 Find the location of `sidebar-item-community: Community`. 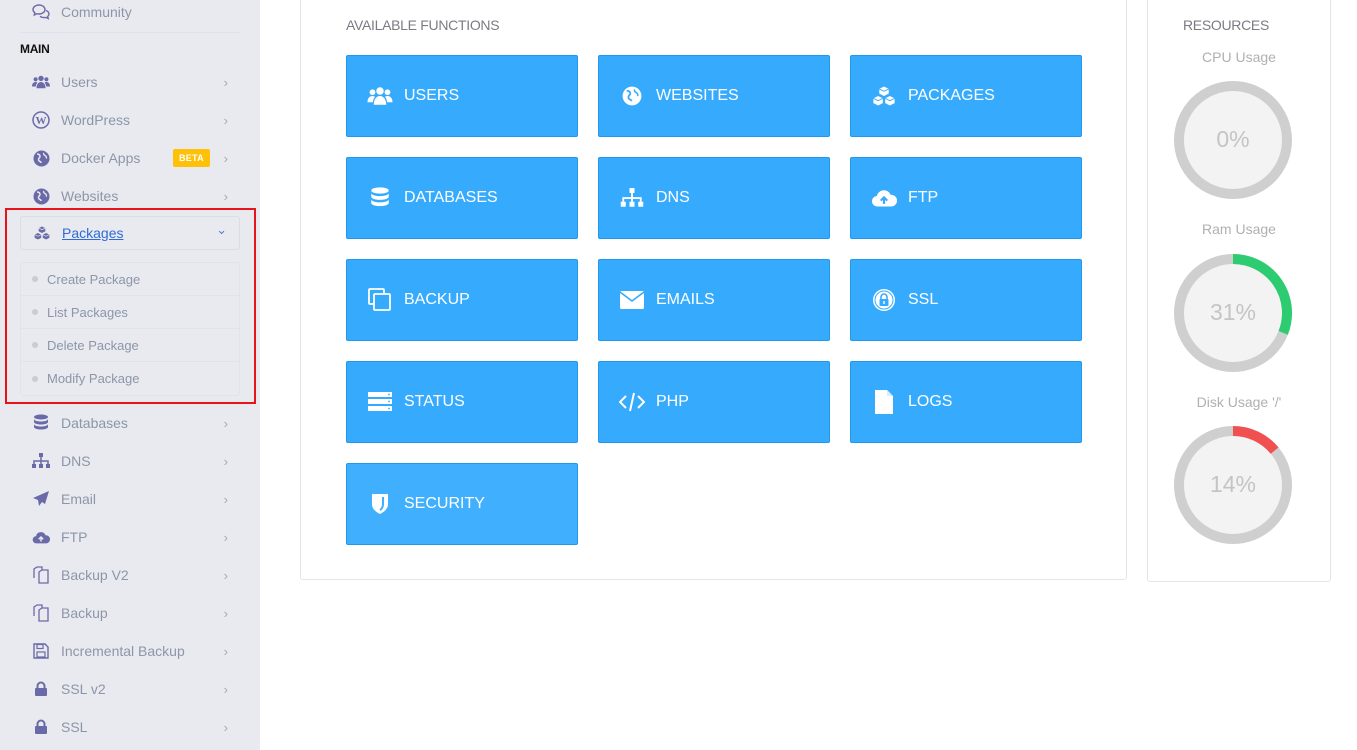

sidebar-item-community: Community is located at coordinates (82, 12).